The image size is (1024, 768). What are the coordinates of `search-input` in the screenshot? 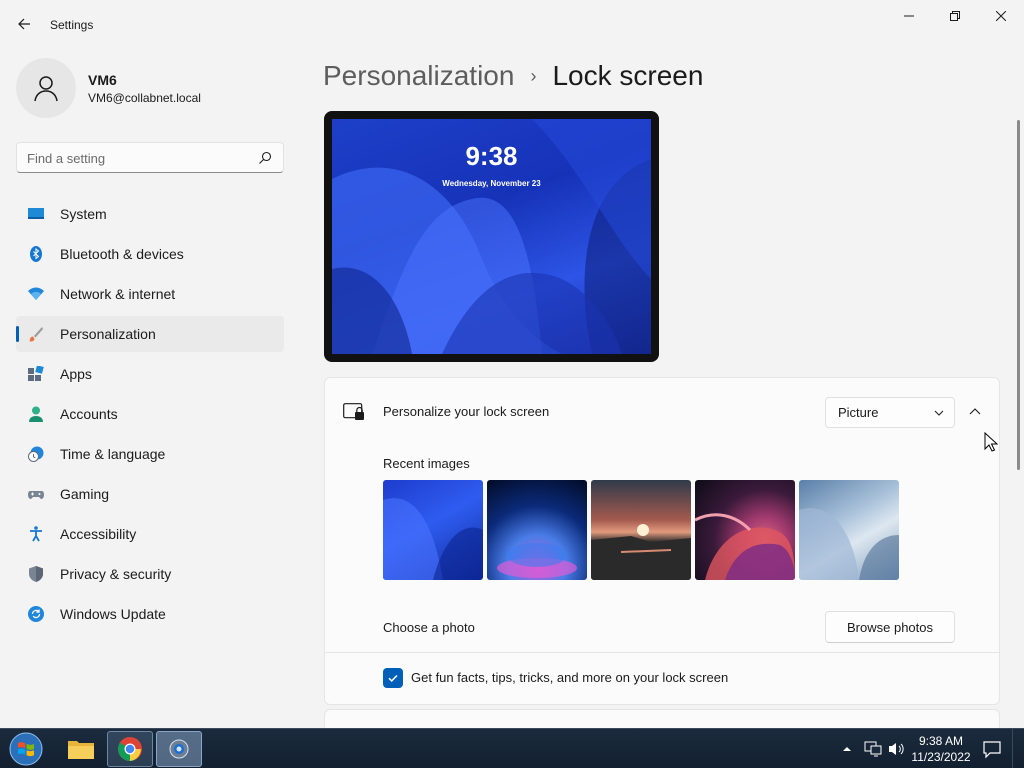 It's located at (137, 158).